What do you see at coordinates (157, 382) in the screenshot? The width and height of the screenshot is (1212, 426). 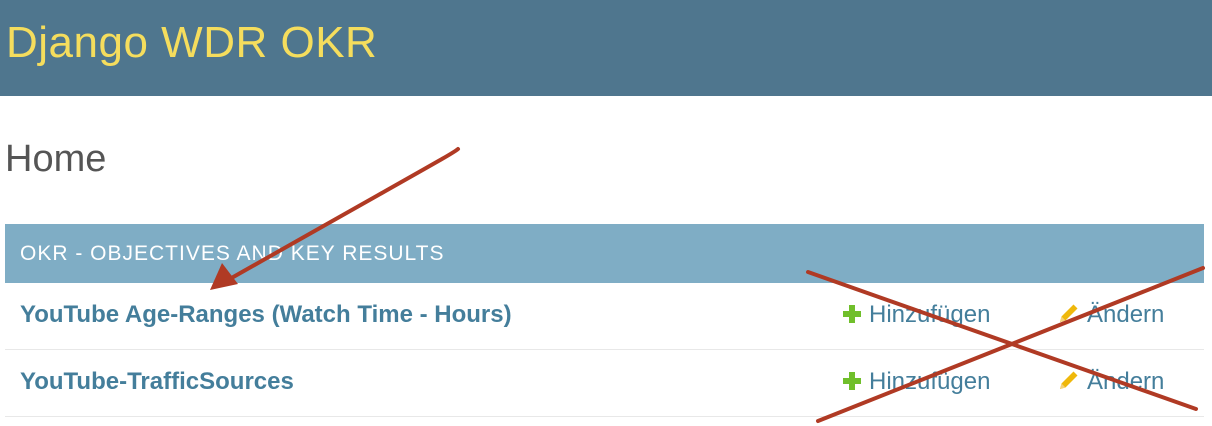 I see `model-link-youtube-trafficsources: YouTube-TrafficSources` at bounding box center [157, 382].